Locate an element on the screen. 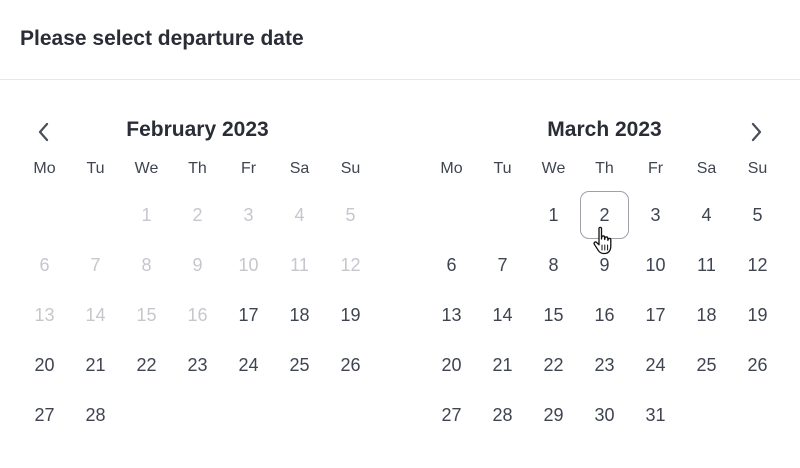 This screenshot has width=800, height=468. day-cell-disabled: 16 is located at coordinates (197, 315).